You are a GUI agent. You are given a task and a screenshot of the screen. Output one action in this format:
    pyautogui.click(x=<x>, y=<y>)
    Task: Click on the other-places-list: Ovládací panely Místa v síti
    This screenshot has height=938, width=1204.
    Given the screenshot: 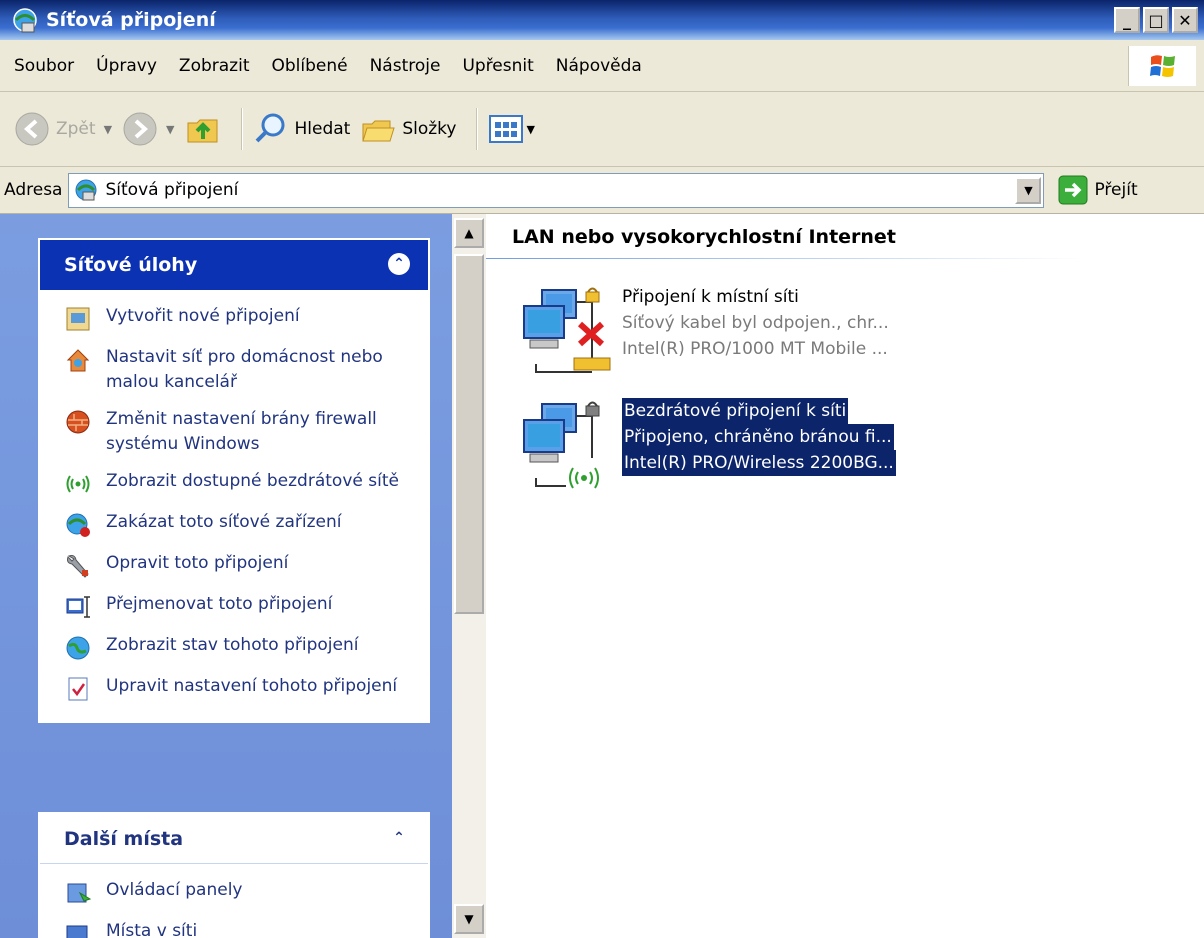 What is the action you would take?
    pyautogui.click(x=234, y=901)
    